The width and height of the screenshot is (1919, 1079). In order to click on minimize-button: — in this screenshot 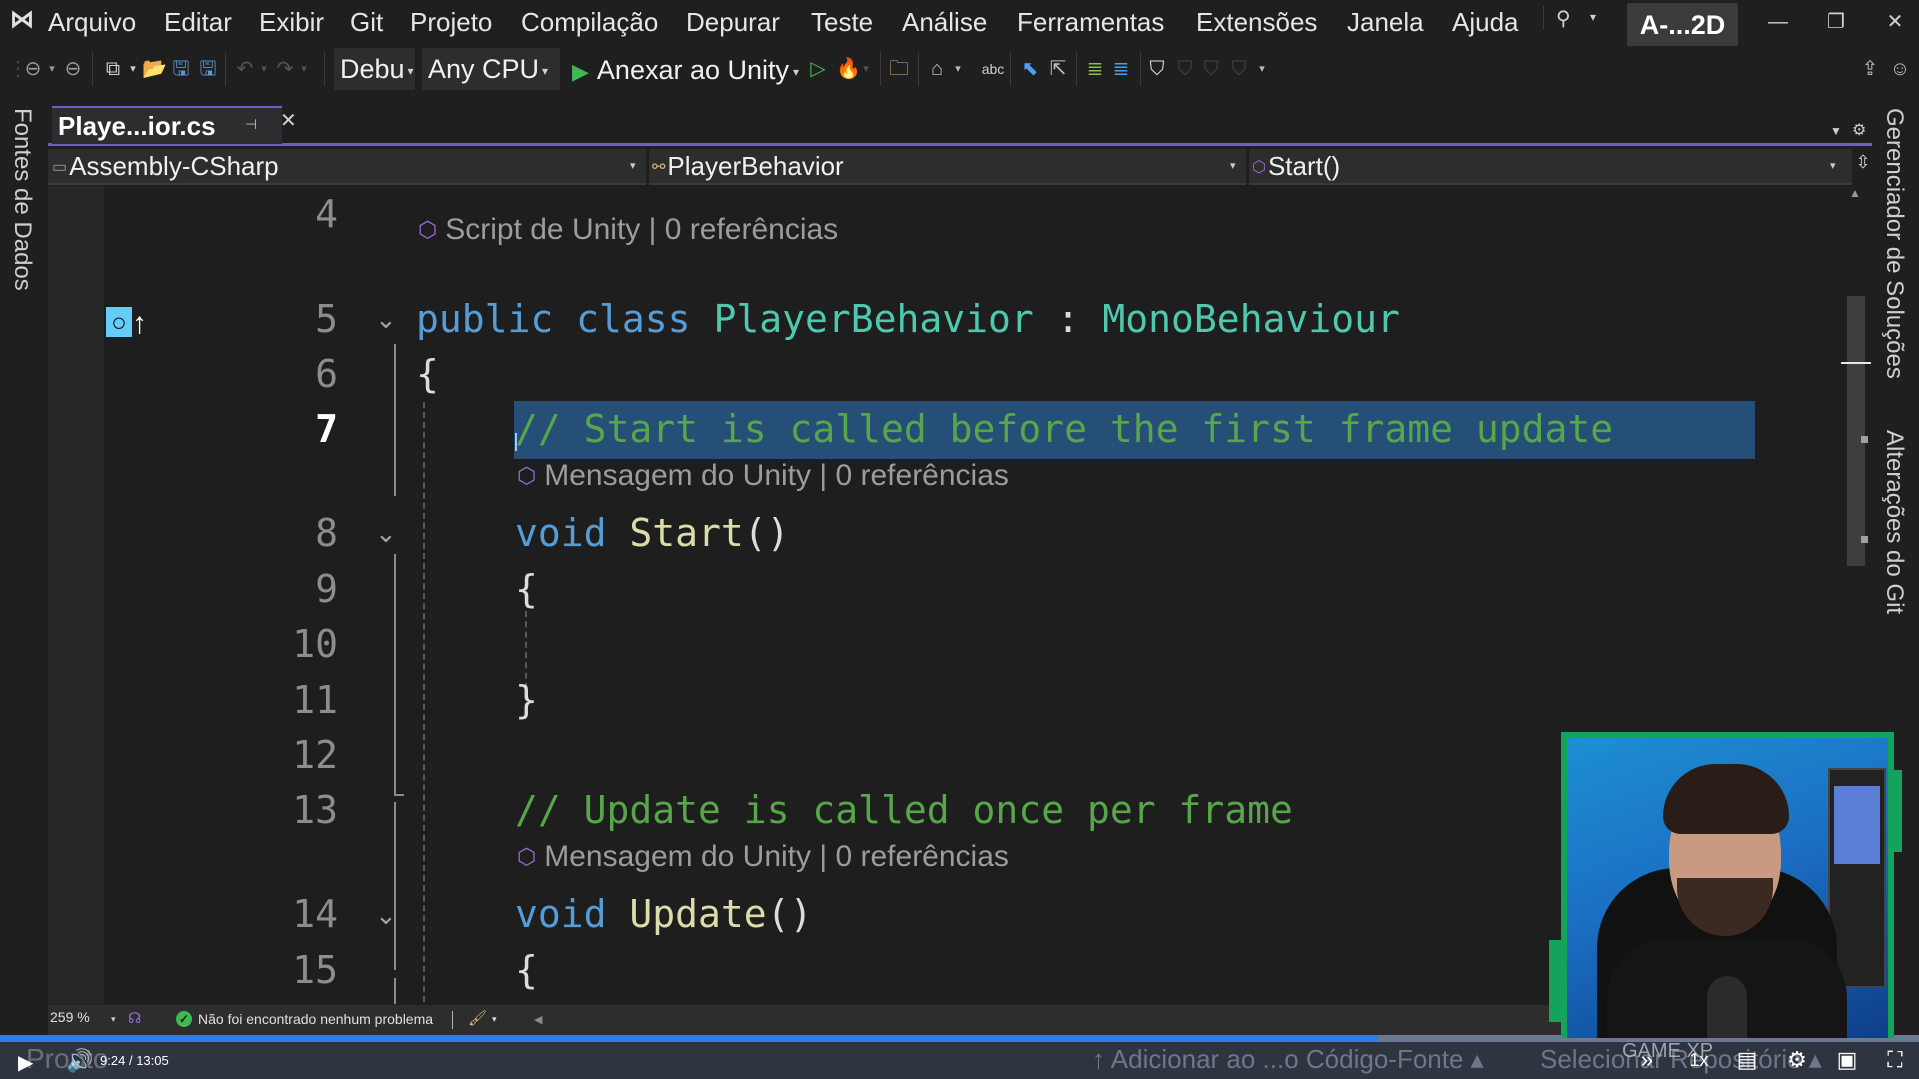, I will do `click(1778, 22)`.